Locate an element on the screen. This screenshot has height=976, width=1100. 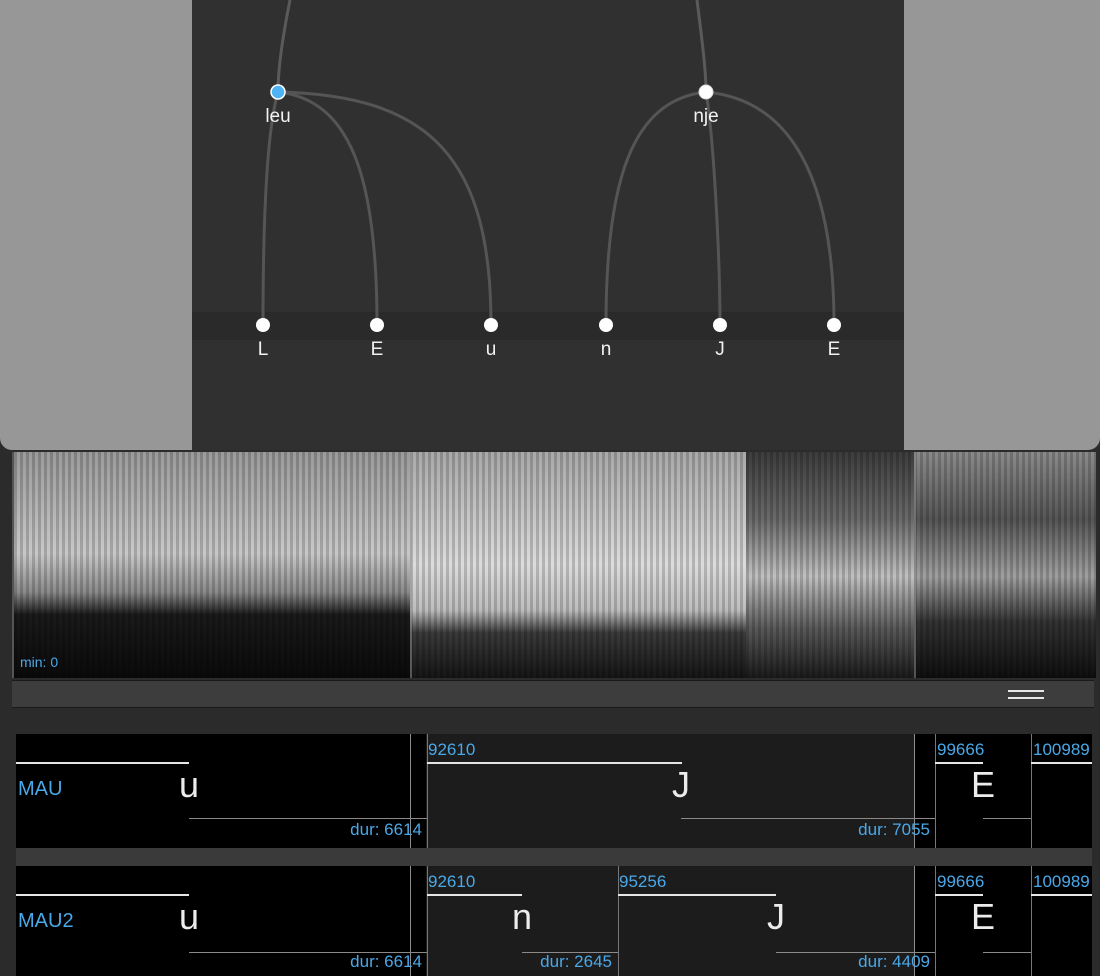
node-J is located at coordinates (720, 325).